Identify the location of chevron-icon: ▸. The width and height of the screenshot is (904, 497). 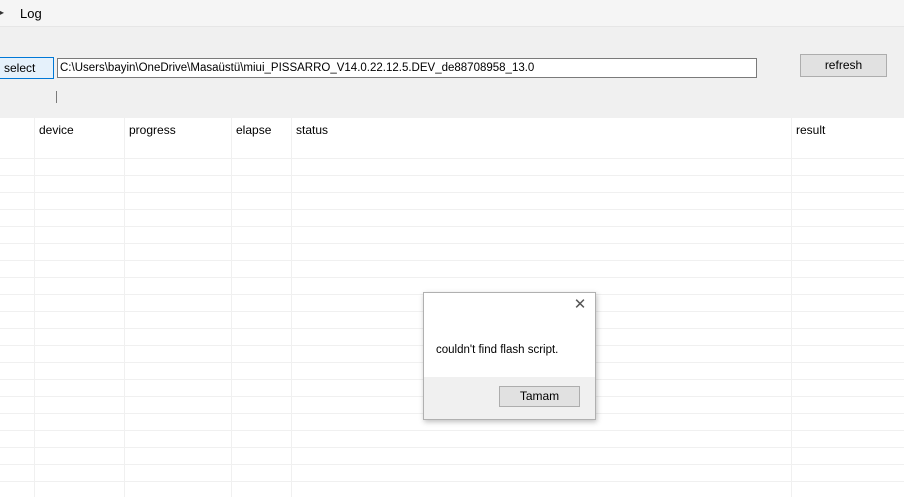
(2, 12).